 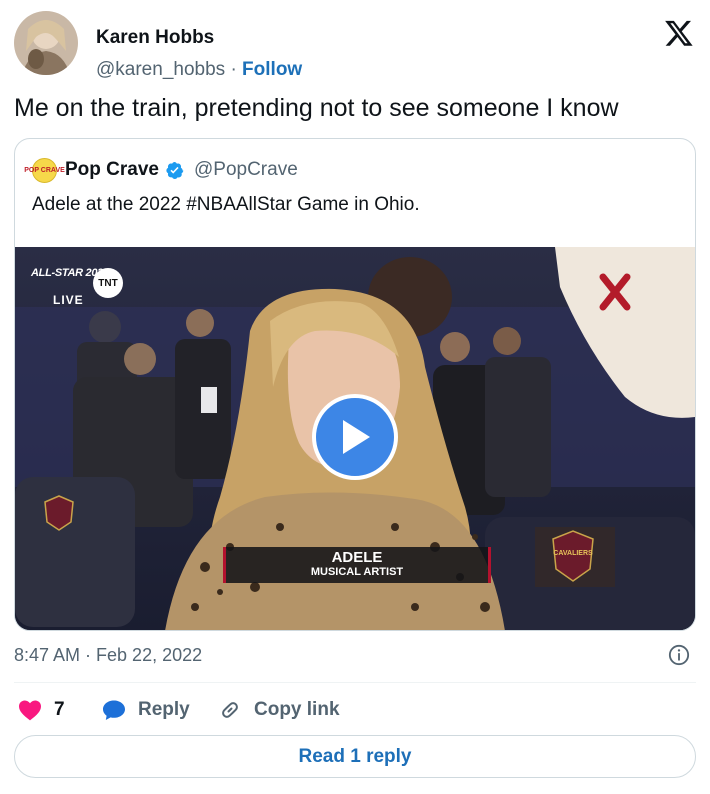 What do you see at coordinates (175, 170) in the screenshot?
I see `verified-badge-icon` at bounding box center [175, 170].